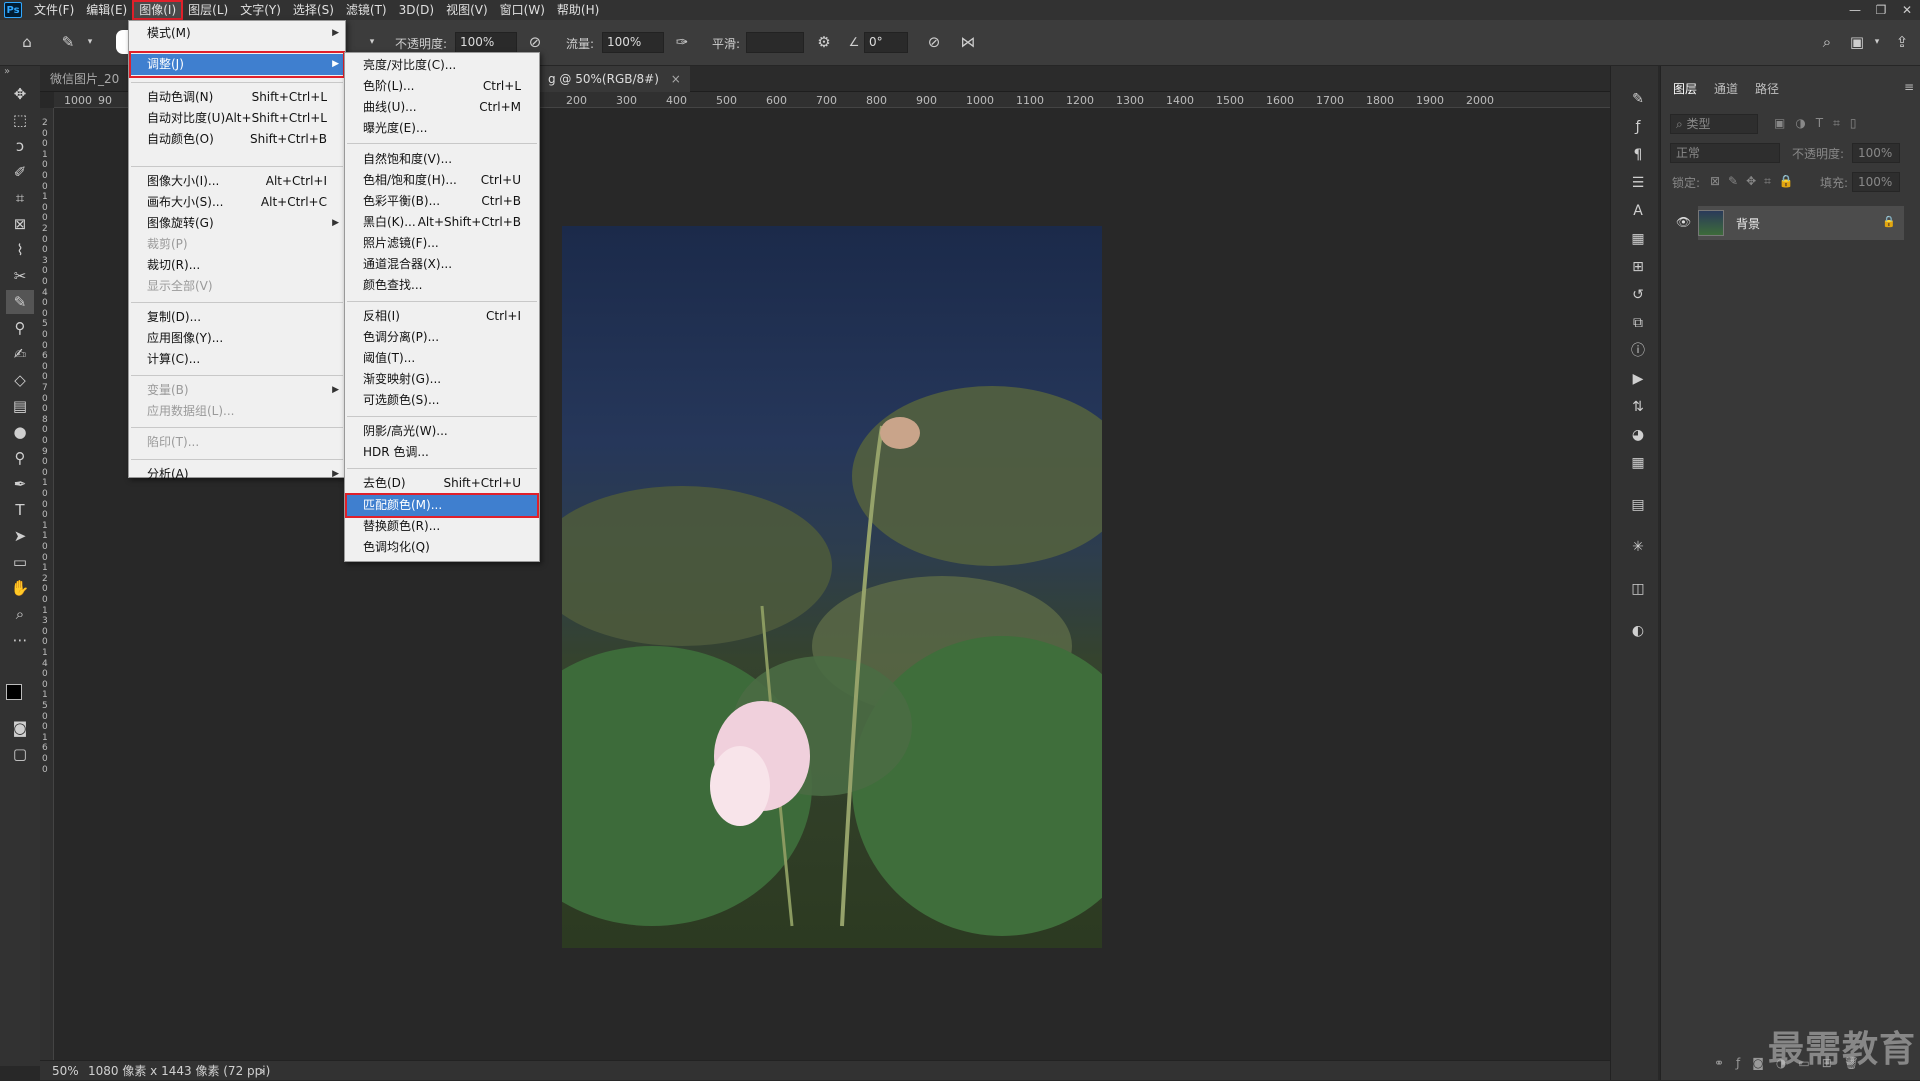  I want to click on adjustments-icon: ⊞, so click(1638, 267).